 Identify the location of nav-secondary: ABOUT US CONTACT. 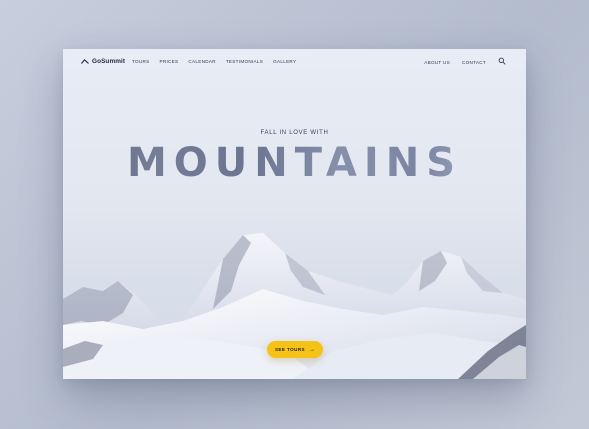
(465, 61).